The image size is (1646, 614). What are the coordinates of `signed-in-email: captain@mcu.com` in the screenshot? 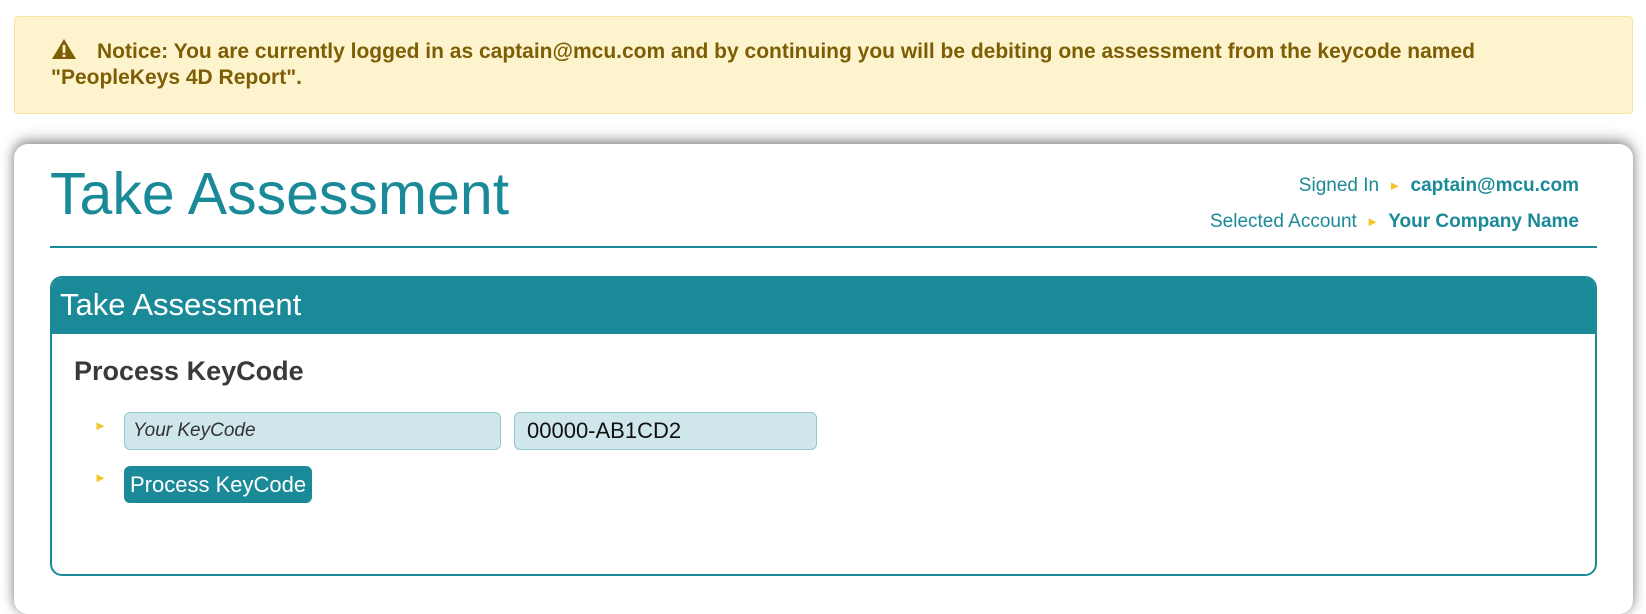 It's located at (1494, 185).